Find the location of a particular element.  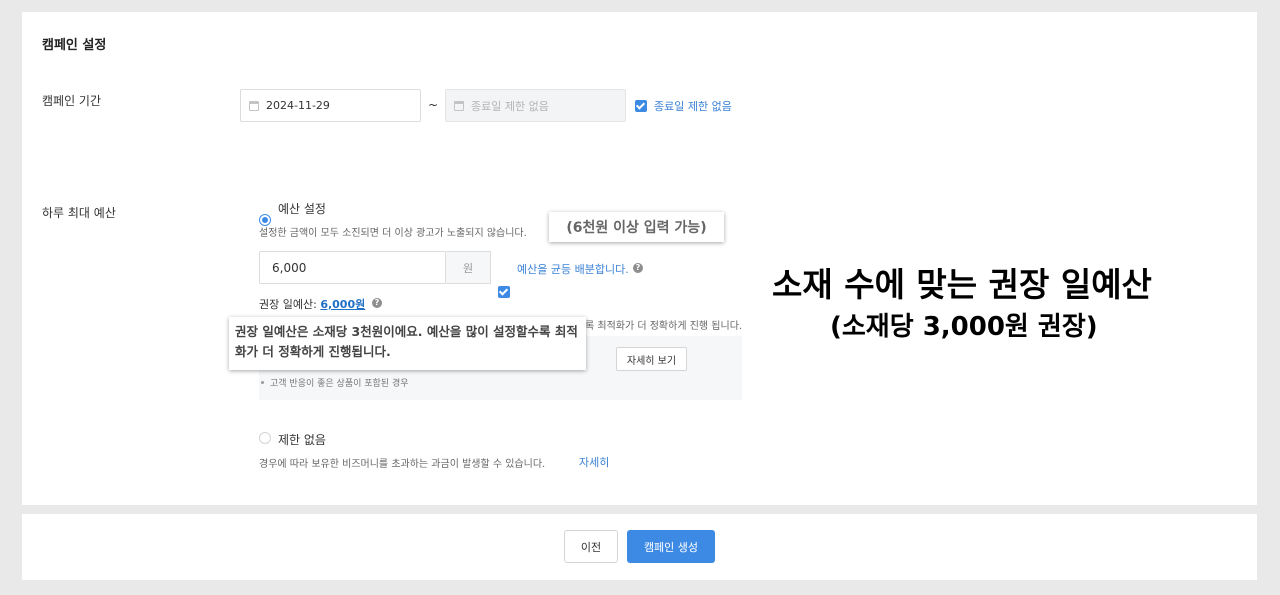

budget-unlimited-radio is located at coordinates (265, 438).